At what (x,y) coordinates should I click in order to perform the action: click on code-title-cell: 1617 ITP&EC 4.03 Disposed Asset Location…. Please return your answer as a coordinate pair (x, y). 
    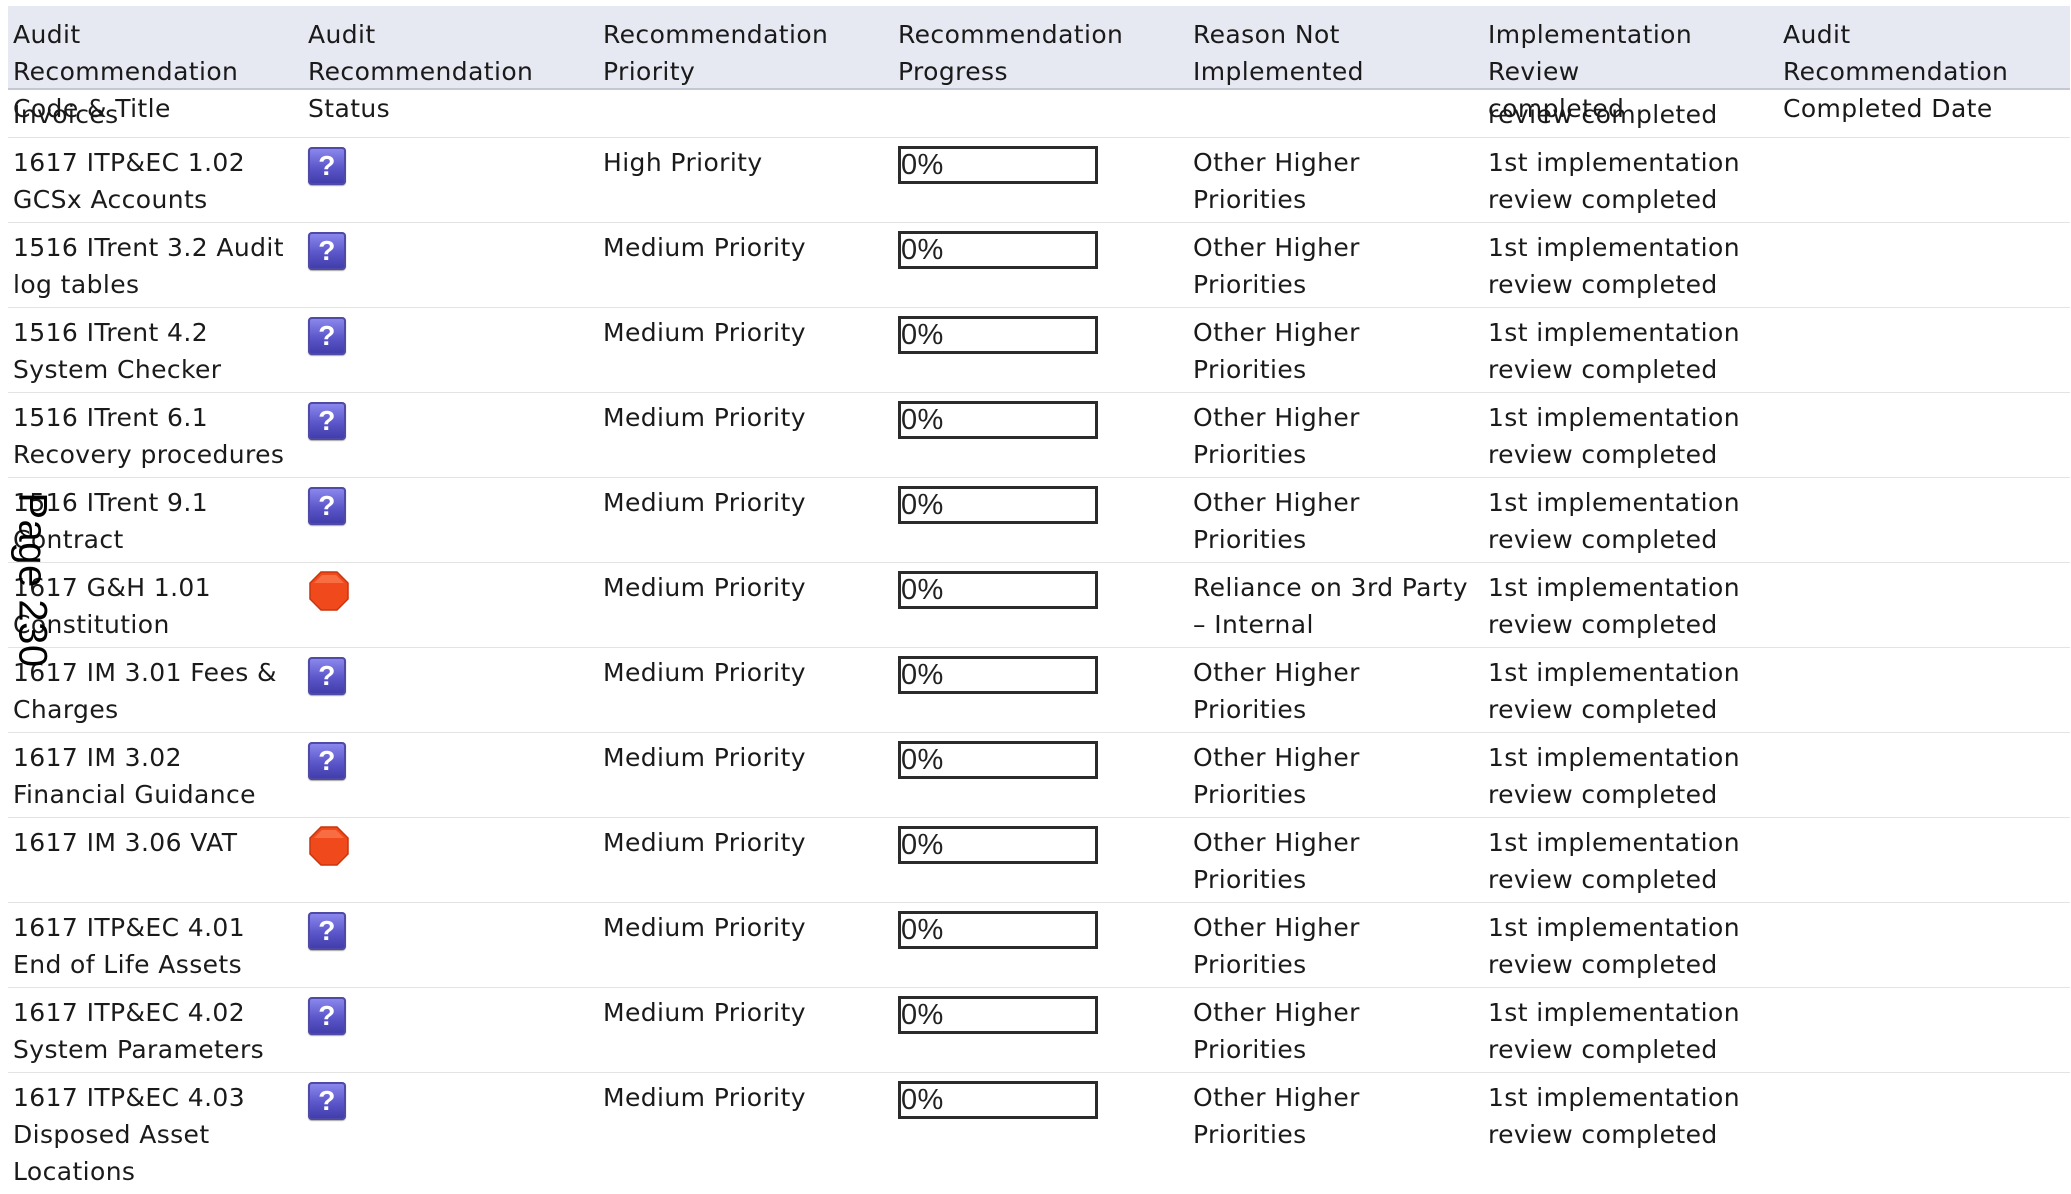
    Looking at the image, I should click on (129, 1134).